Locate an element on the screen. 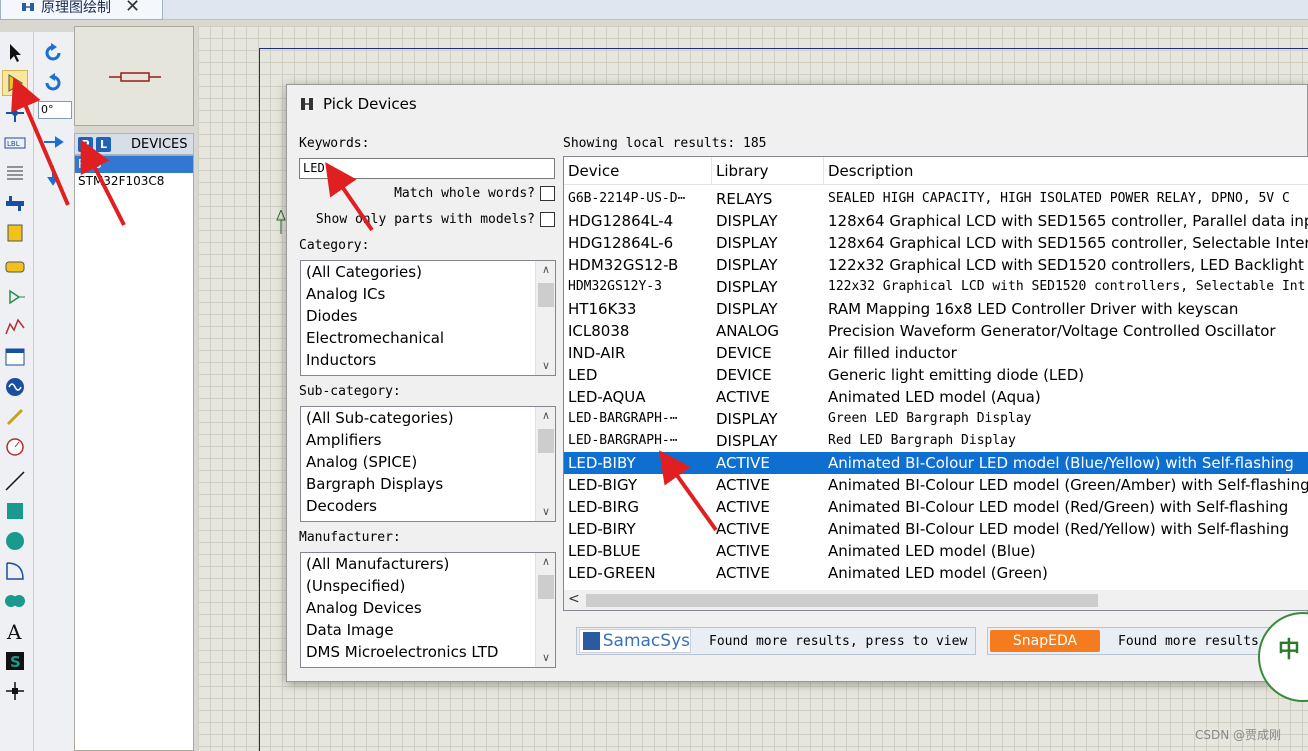 The image size is (1308, 751). text-icon: A is located at coordinates (15, 631).